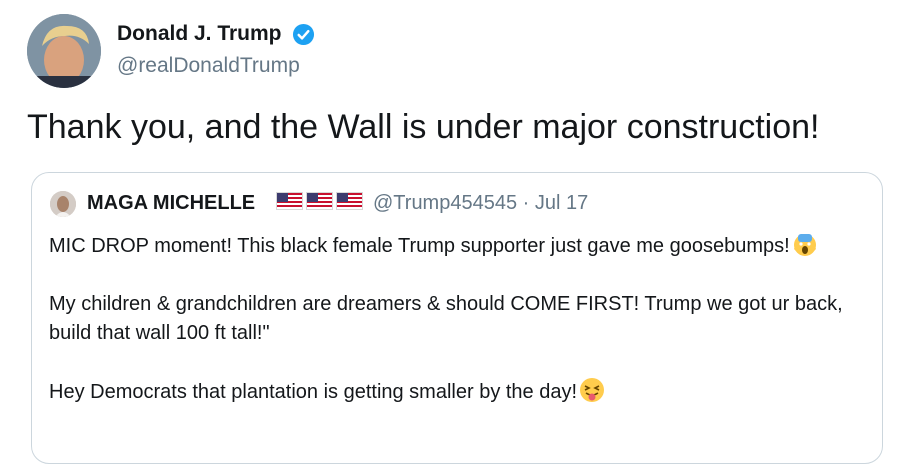 This screenshot has height=464, width=901. Describe the element at coordinates (303, 34) in the screenshot. I see `verified-badge-icon` at that location.